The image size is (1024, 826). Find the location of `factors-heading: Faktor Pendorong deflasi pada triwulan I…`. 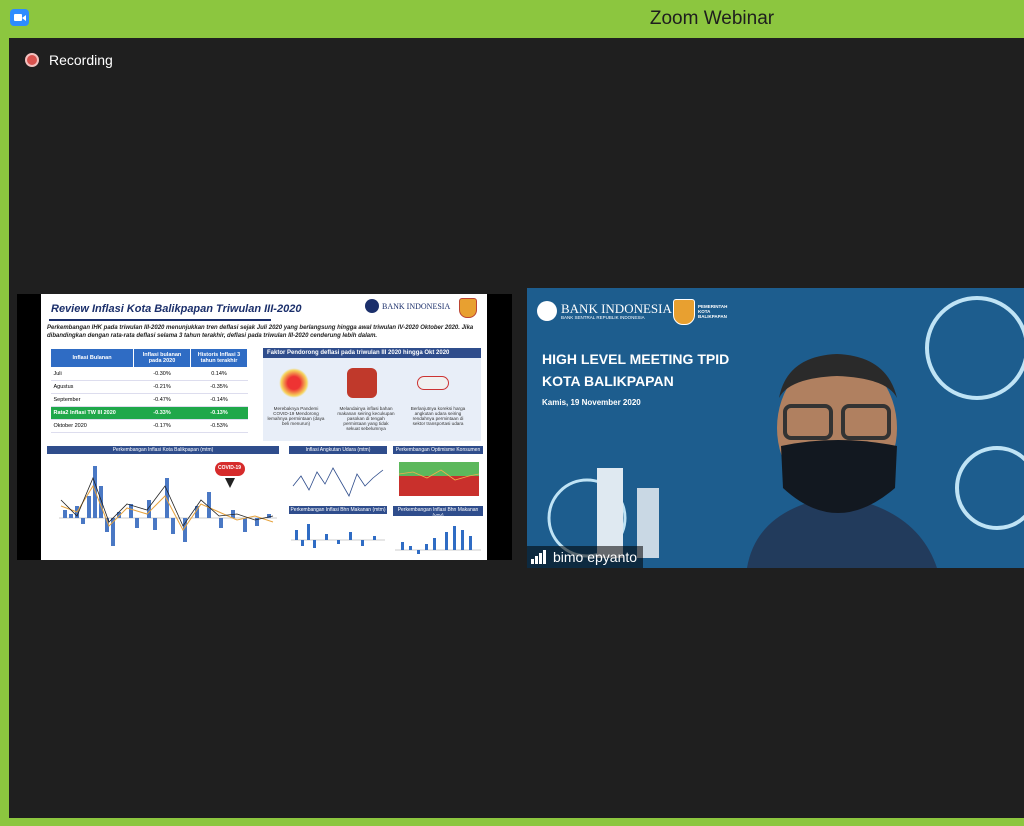

factors-heading: Faktor Pendorong deflasi pada triwulan I… is located at coordinates (372, 353).